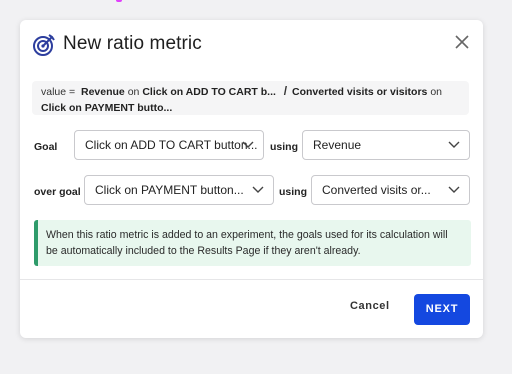 This screenshot has height=374, width=512. I want to click on decorative-mark, so click(119, 1).